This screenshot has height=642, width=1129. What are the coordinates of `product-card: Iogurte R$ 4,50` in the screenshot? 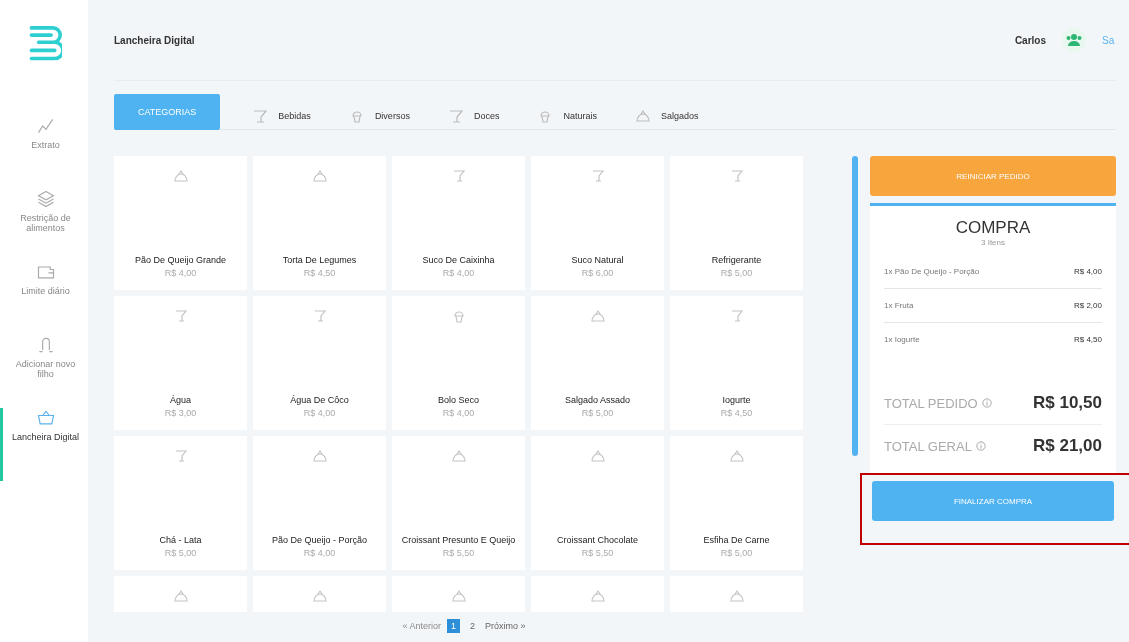 It's located at (736, 363).